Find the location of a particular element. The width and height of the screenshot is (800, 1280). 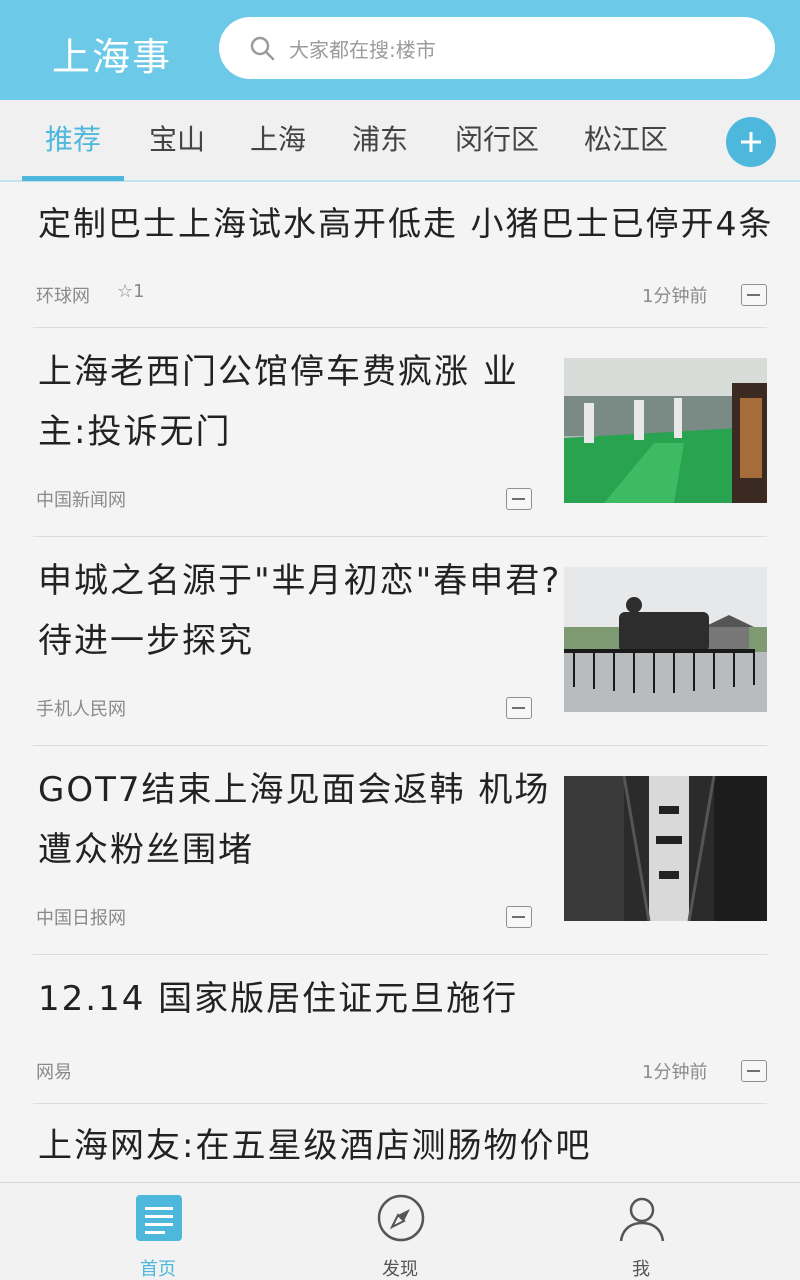

nav-me-label: 我 is located at coordinates (641, 1269).